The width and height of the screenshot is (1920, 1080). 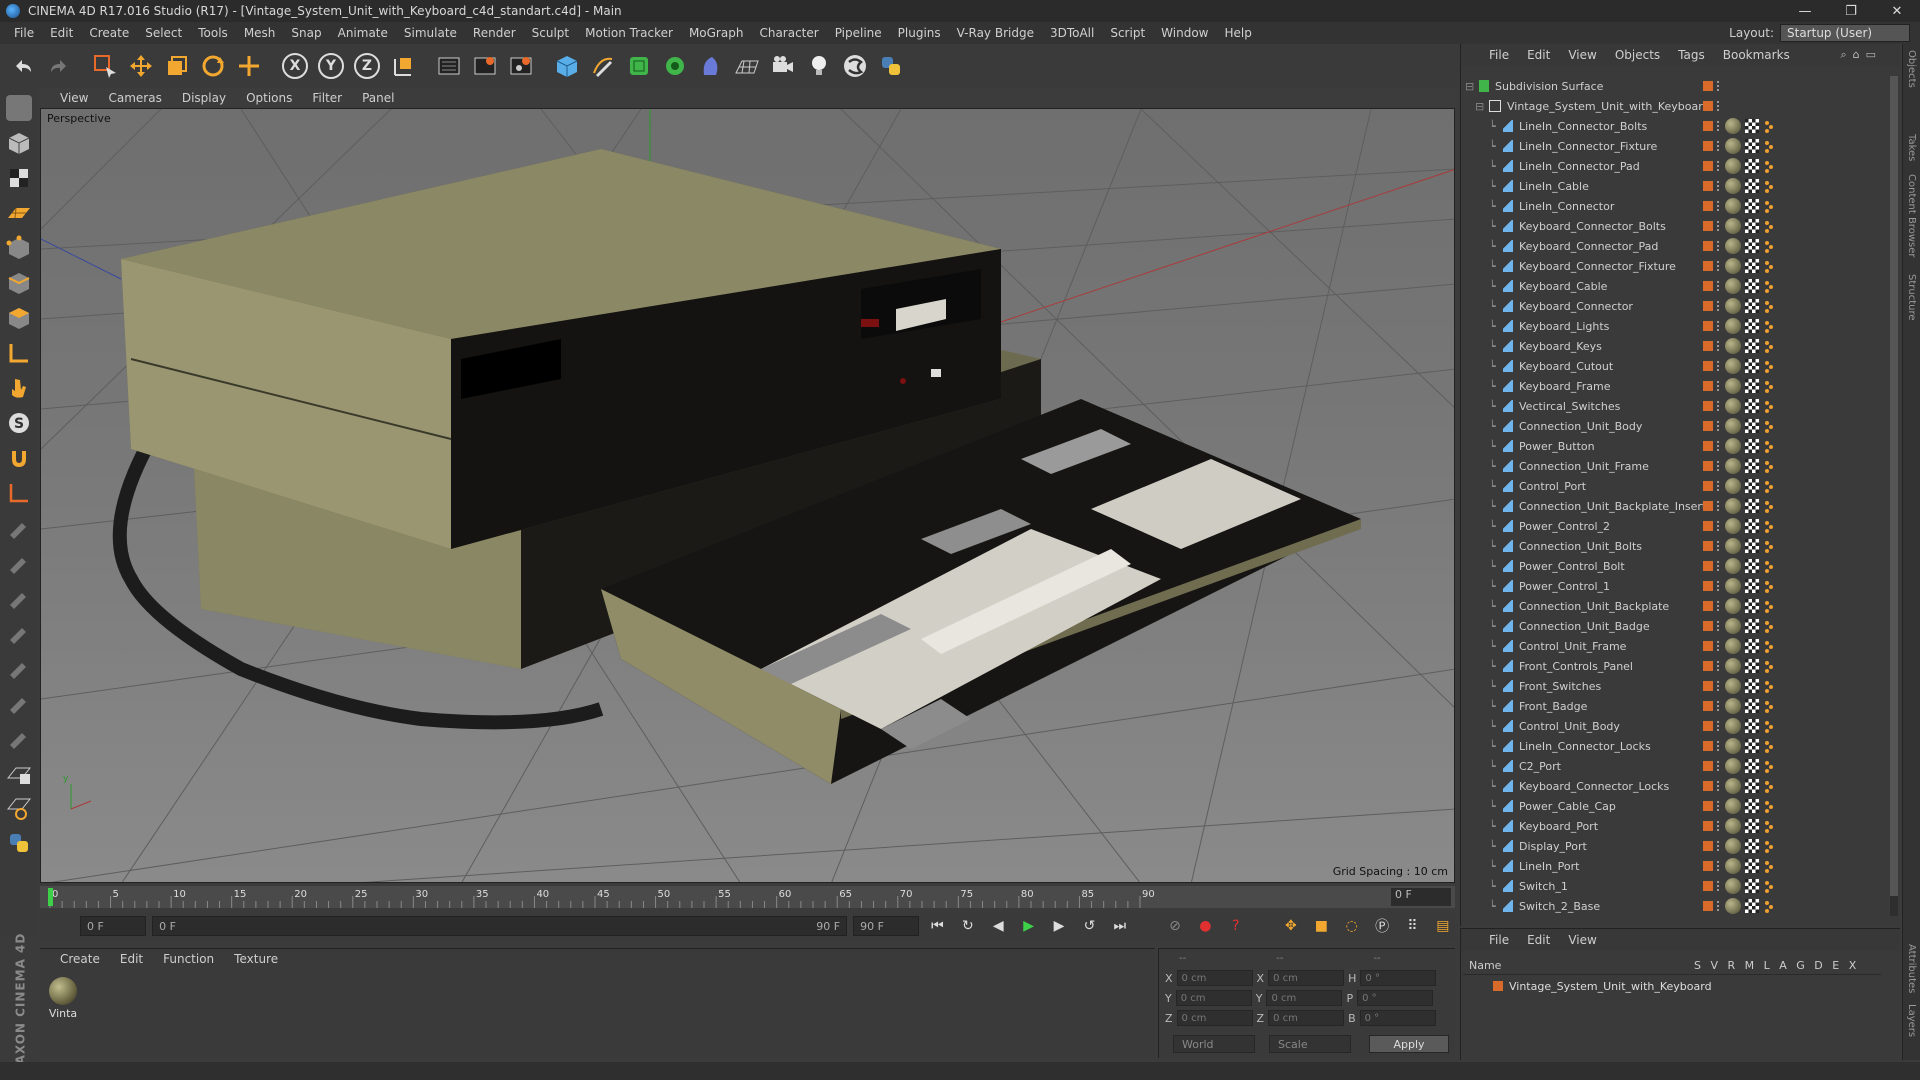 I want to click on object-row: ┕ Connection_Unit_Badge, so click(x=1673, y=626).